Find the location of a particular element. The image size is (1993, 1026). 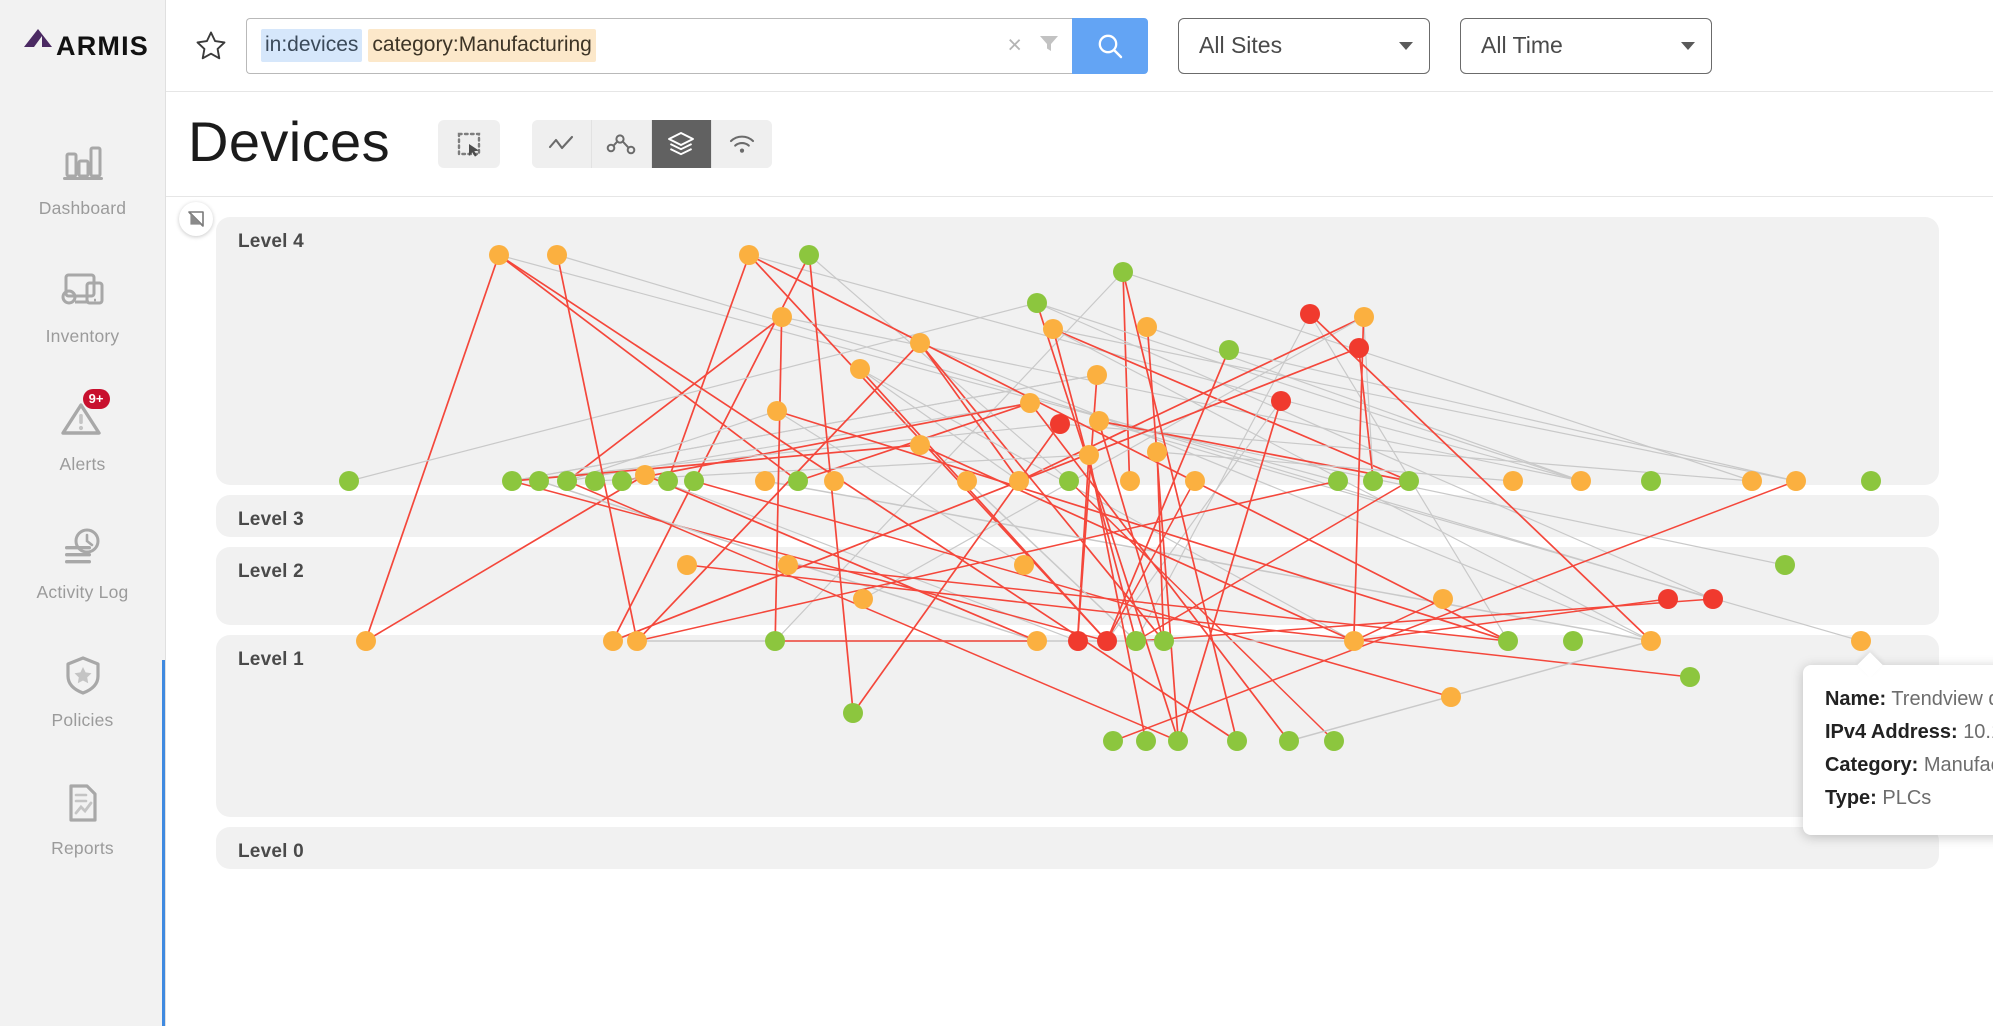

sidebar-item-dashboard: Dashboard is located at coordinates (82, 178).